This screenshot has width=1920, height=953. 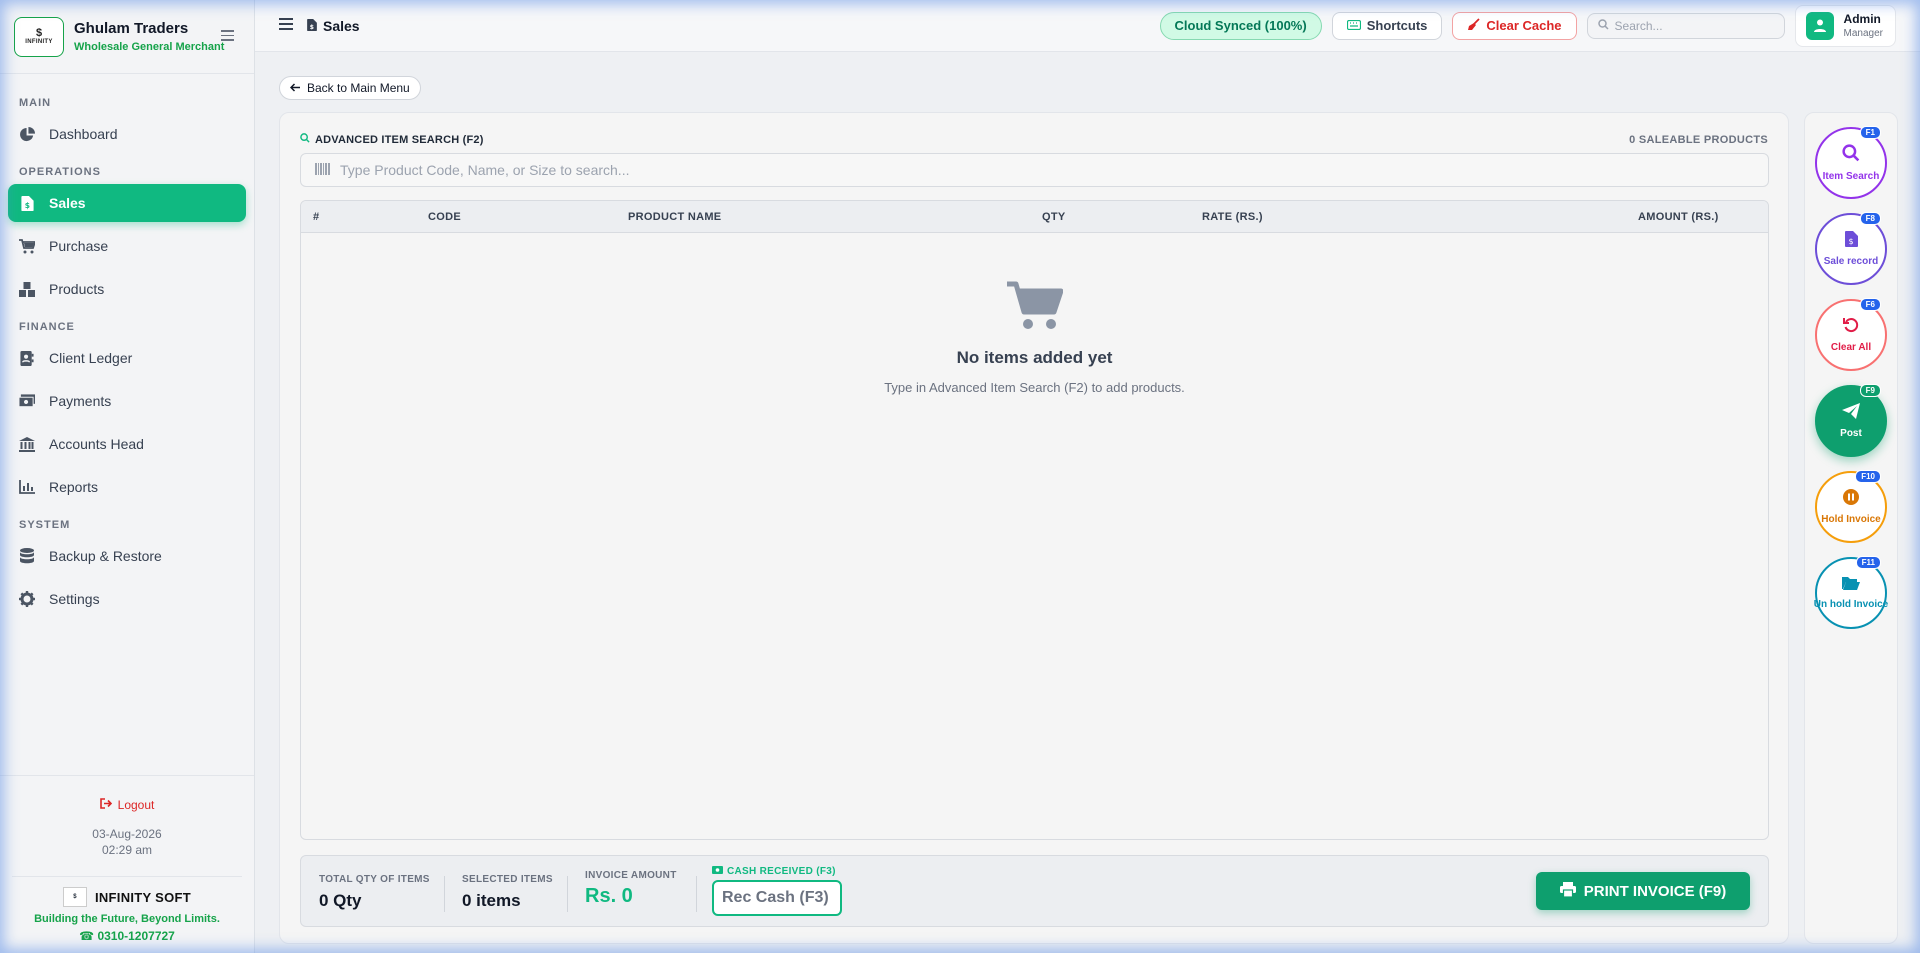 What do you see at coordinates (1851, 413) in the screenshot?
I see `send-icon` at bounding box center [1851, 413].